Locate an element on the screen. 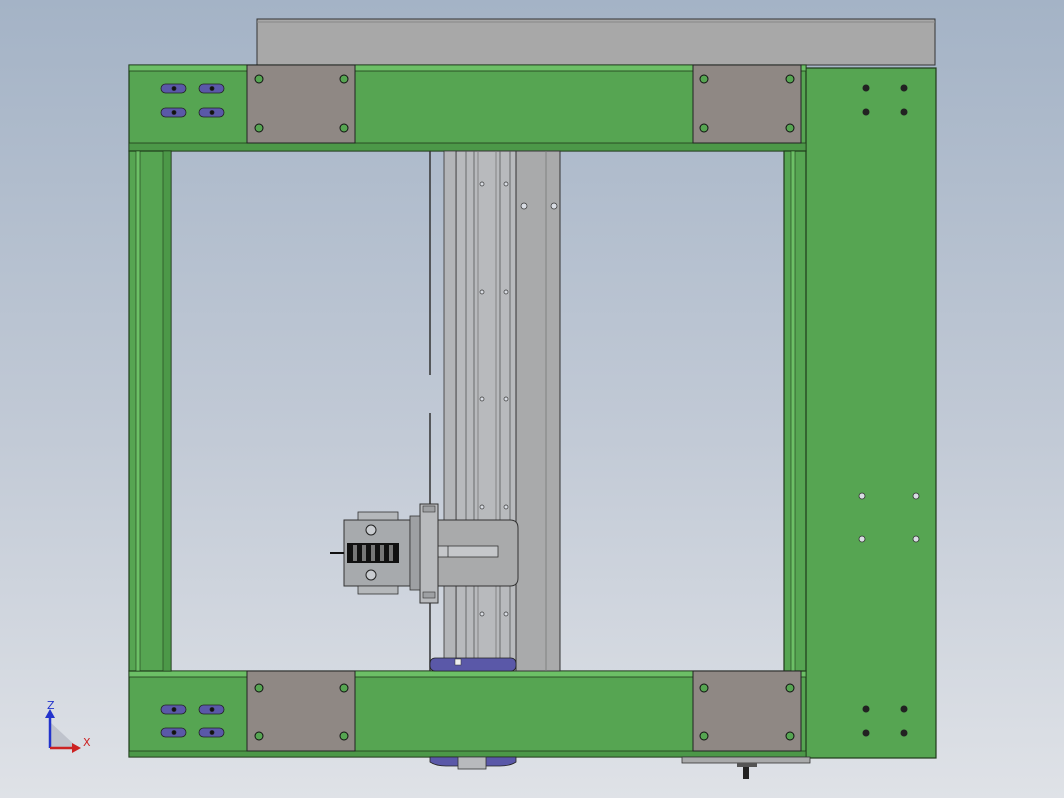  bottom-motor-mount is located at coordinates (473, 763).